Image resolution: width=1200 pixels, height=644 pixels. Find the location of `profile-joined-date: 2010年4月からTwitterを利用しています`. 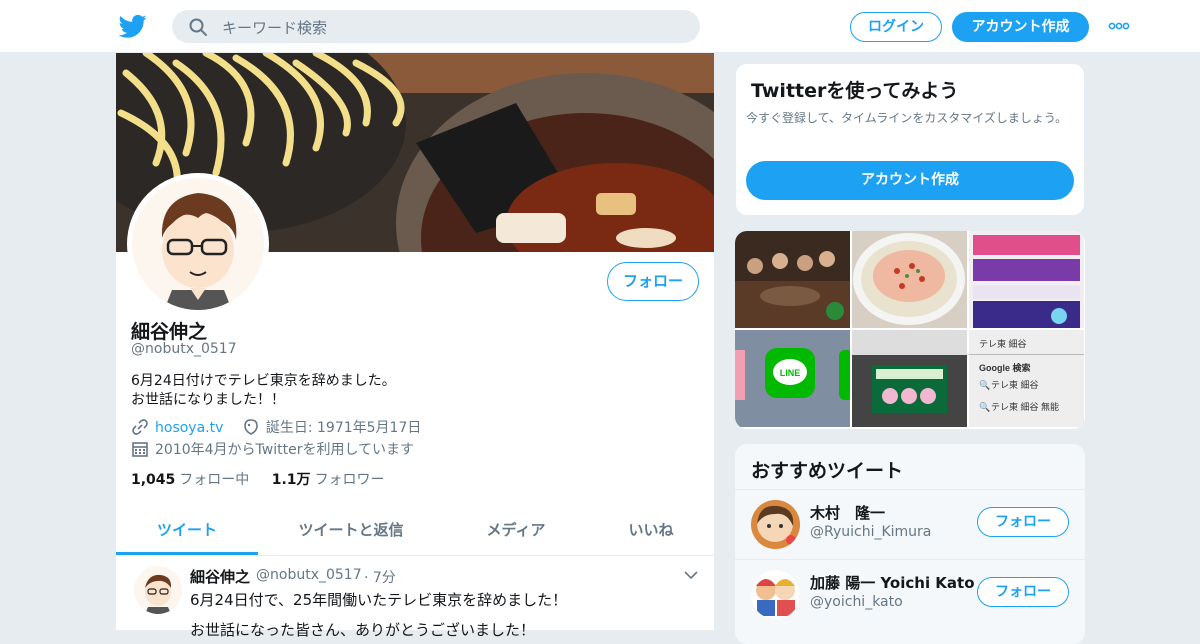

profile-joined-date: 2010年4月からTwitterを利用しています is located at coordinates (285, 450).